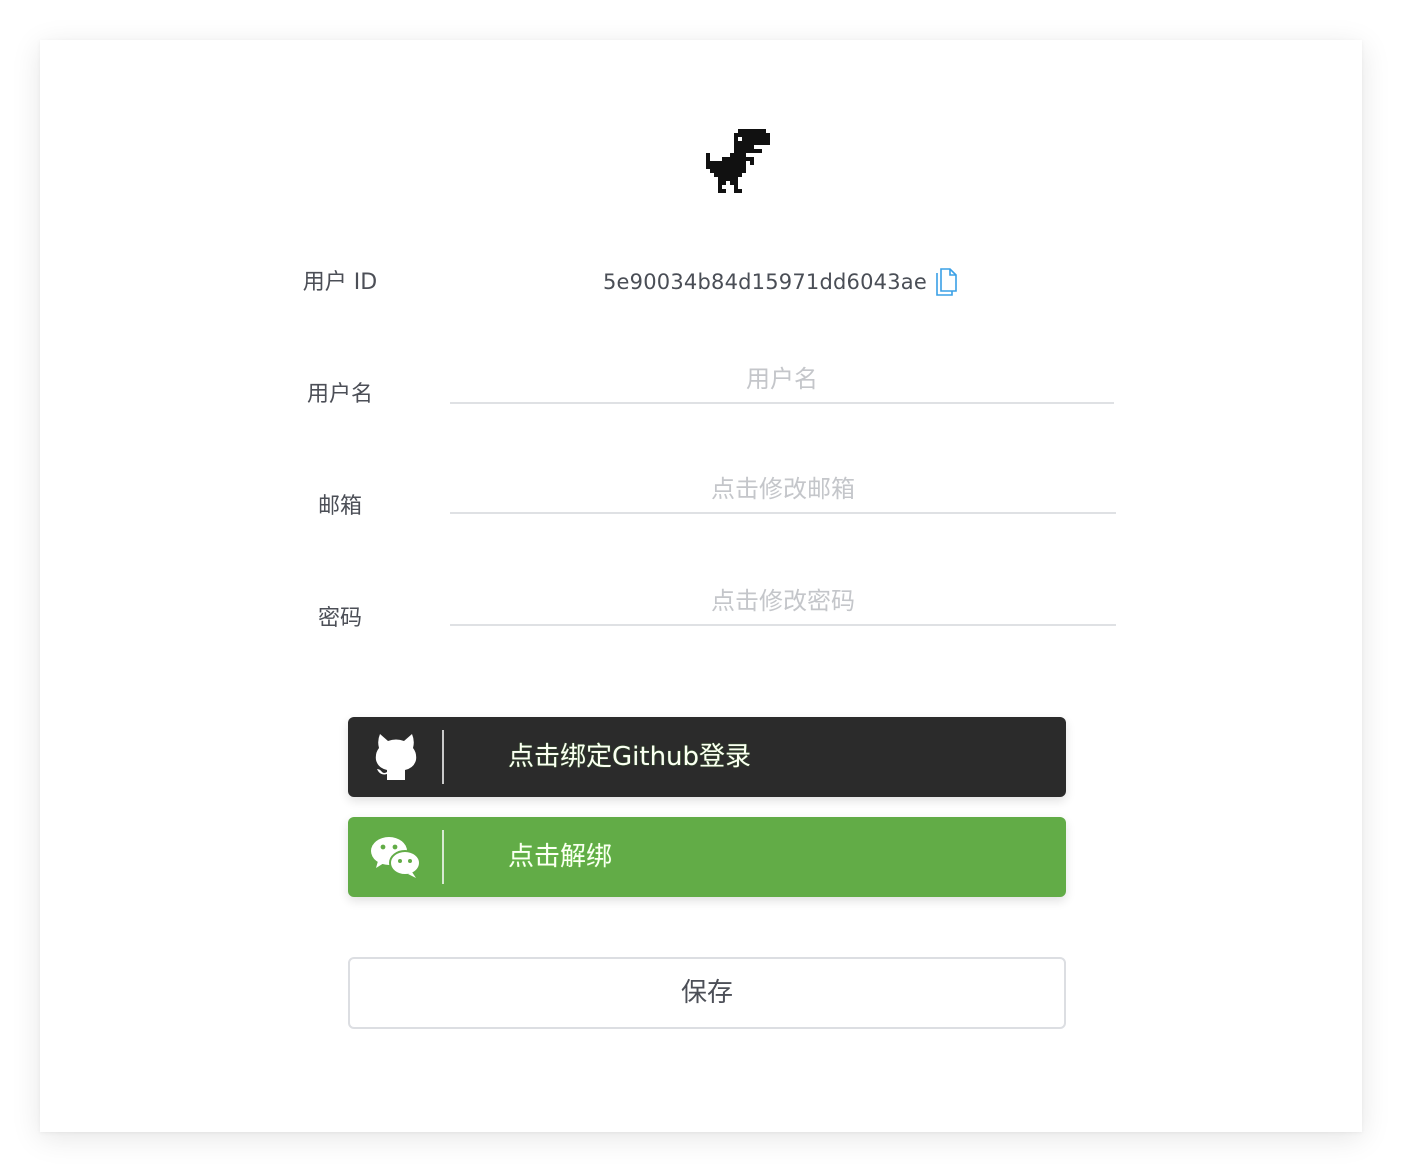 The image size is (1402, 1172). What do you see at coordinates (443, 857) in the screenshot?
I see `wechat-divider` at bounding box center [443, 857].